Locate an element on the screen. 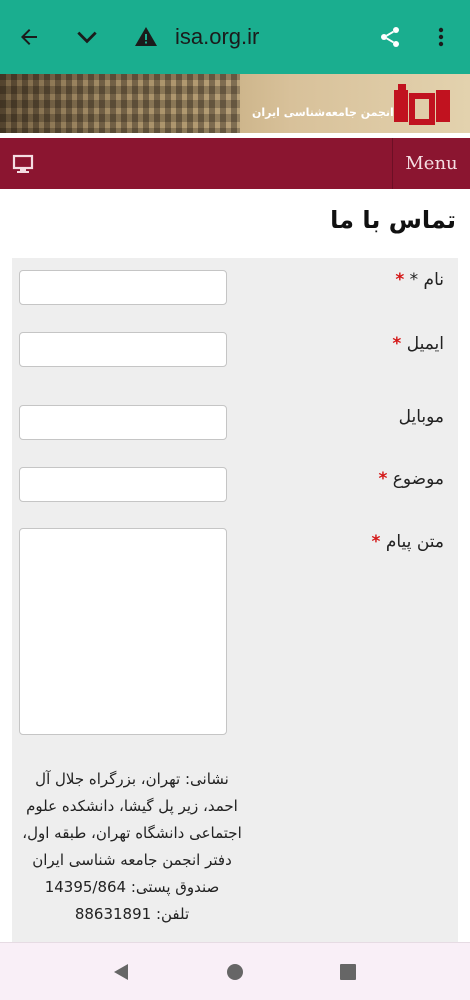  mobile-label: موبایل is located at coordinates (421, 417).